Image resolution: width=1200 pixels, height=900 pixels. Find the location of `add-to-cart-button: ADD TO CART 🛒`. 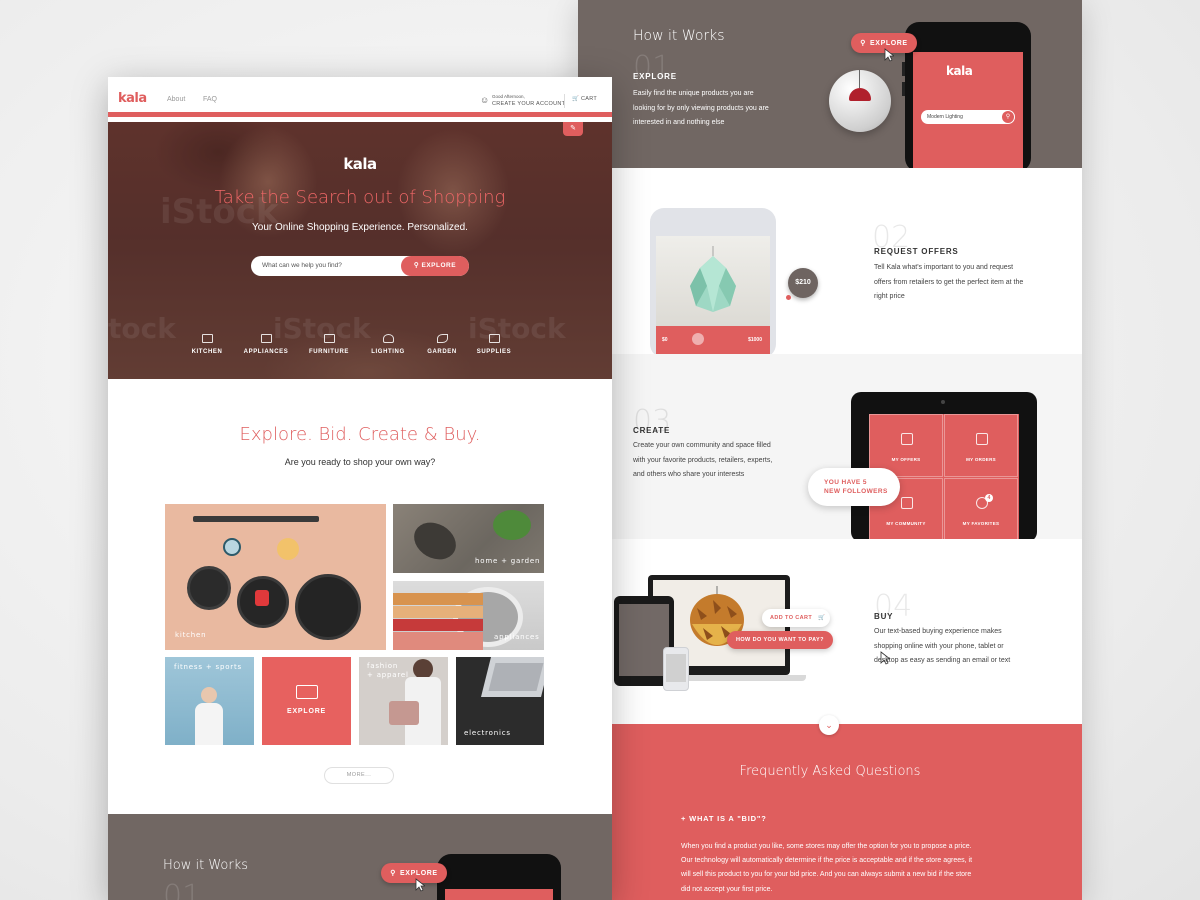

add-to-cart-button: ADD TO CART 🛒 is located at coordinates (796, 618).